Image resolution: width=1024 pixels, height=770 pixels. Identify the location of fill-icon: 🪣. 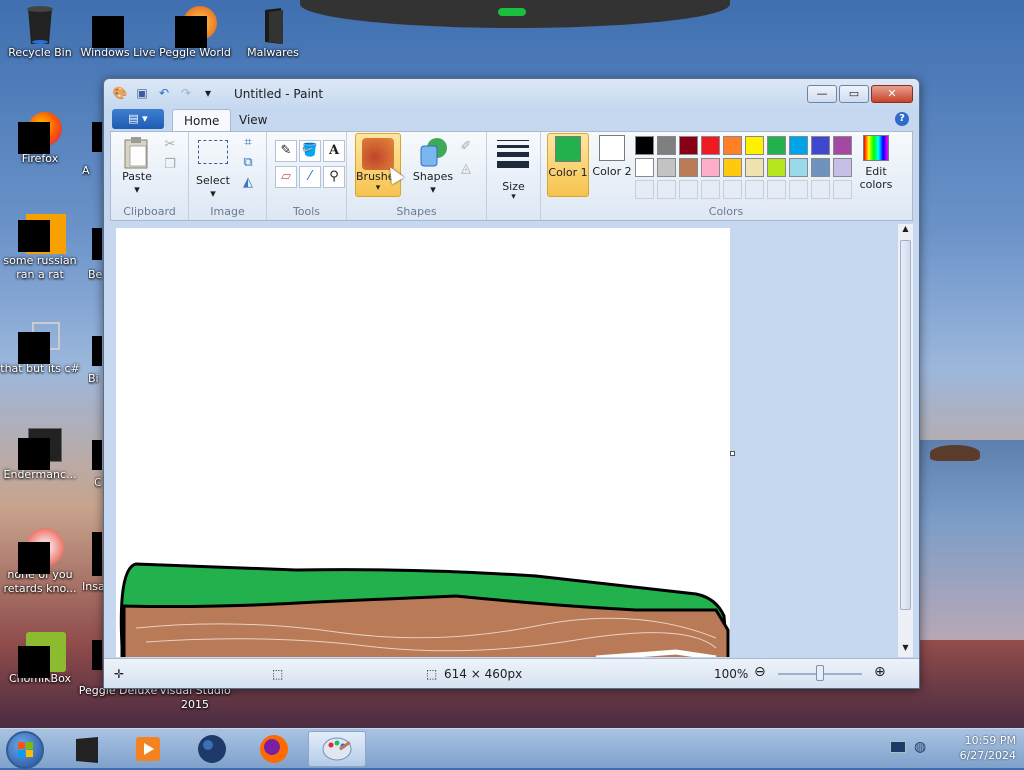
(310, 151).